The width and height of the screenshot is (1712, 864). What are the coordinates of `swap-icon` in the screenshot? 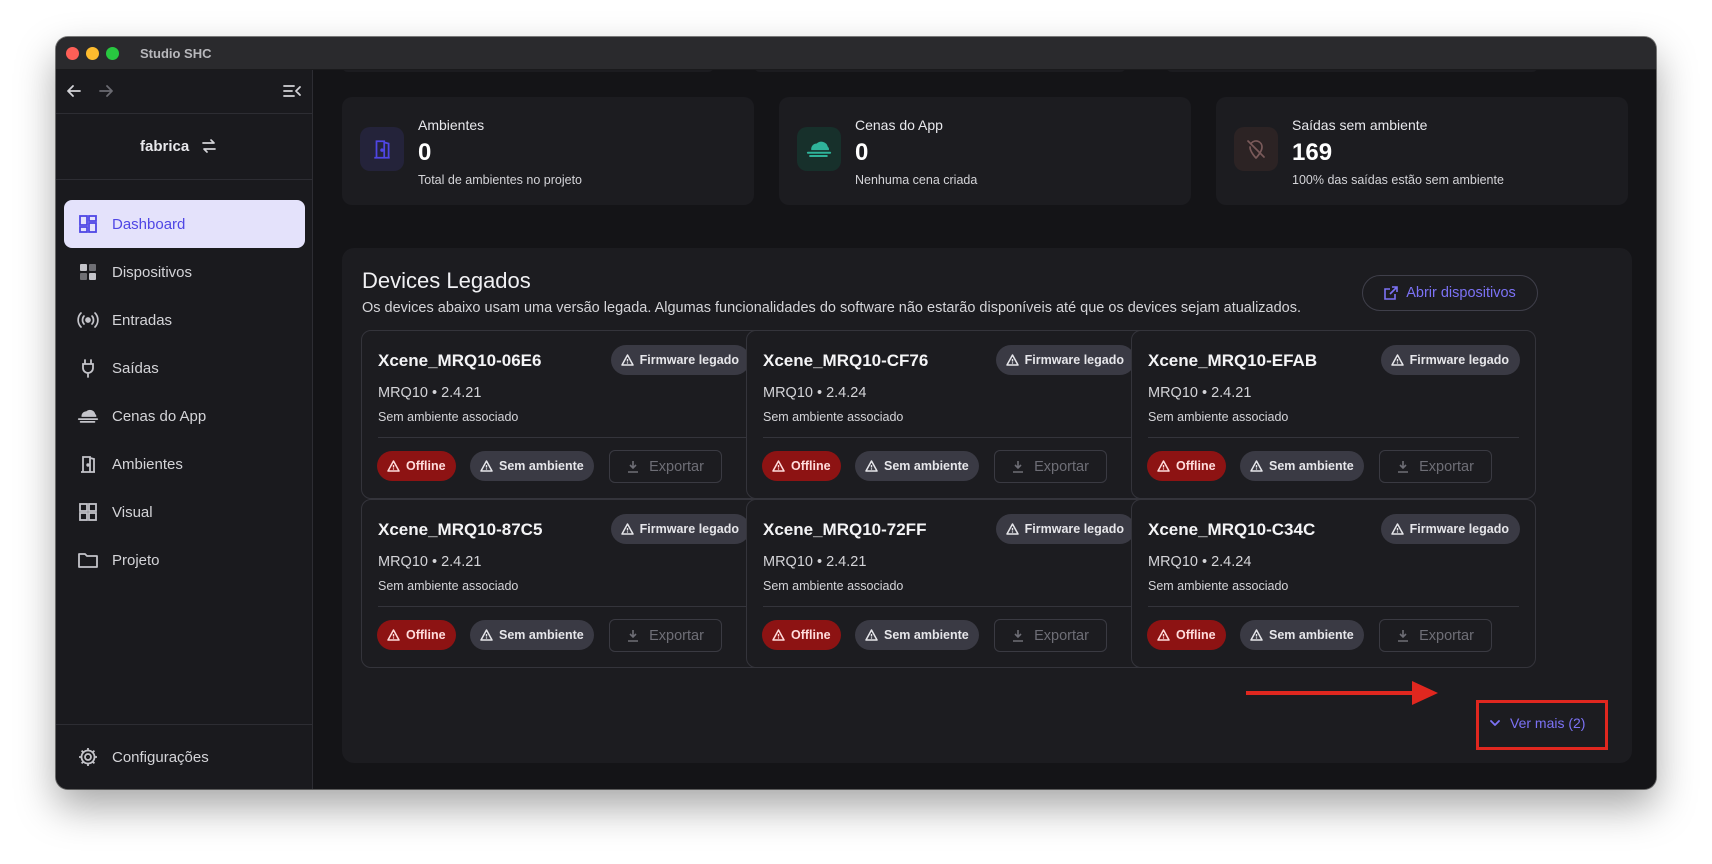 It's located at (209, 146).